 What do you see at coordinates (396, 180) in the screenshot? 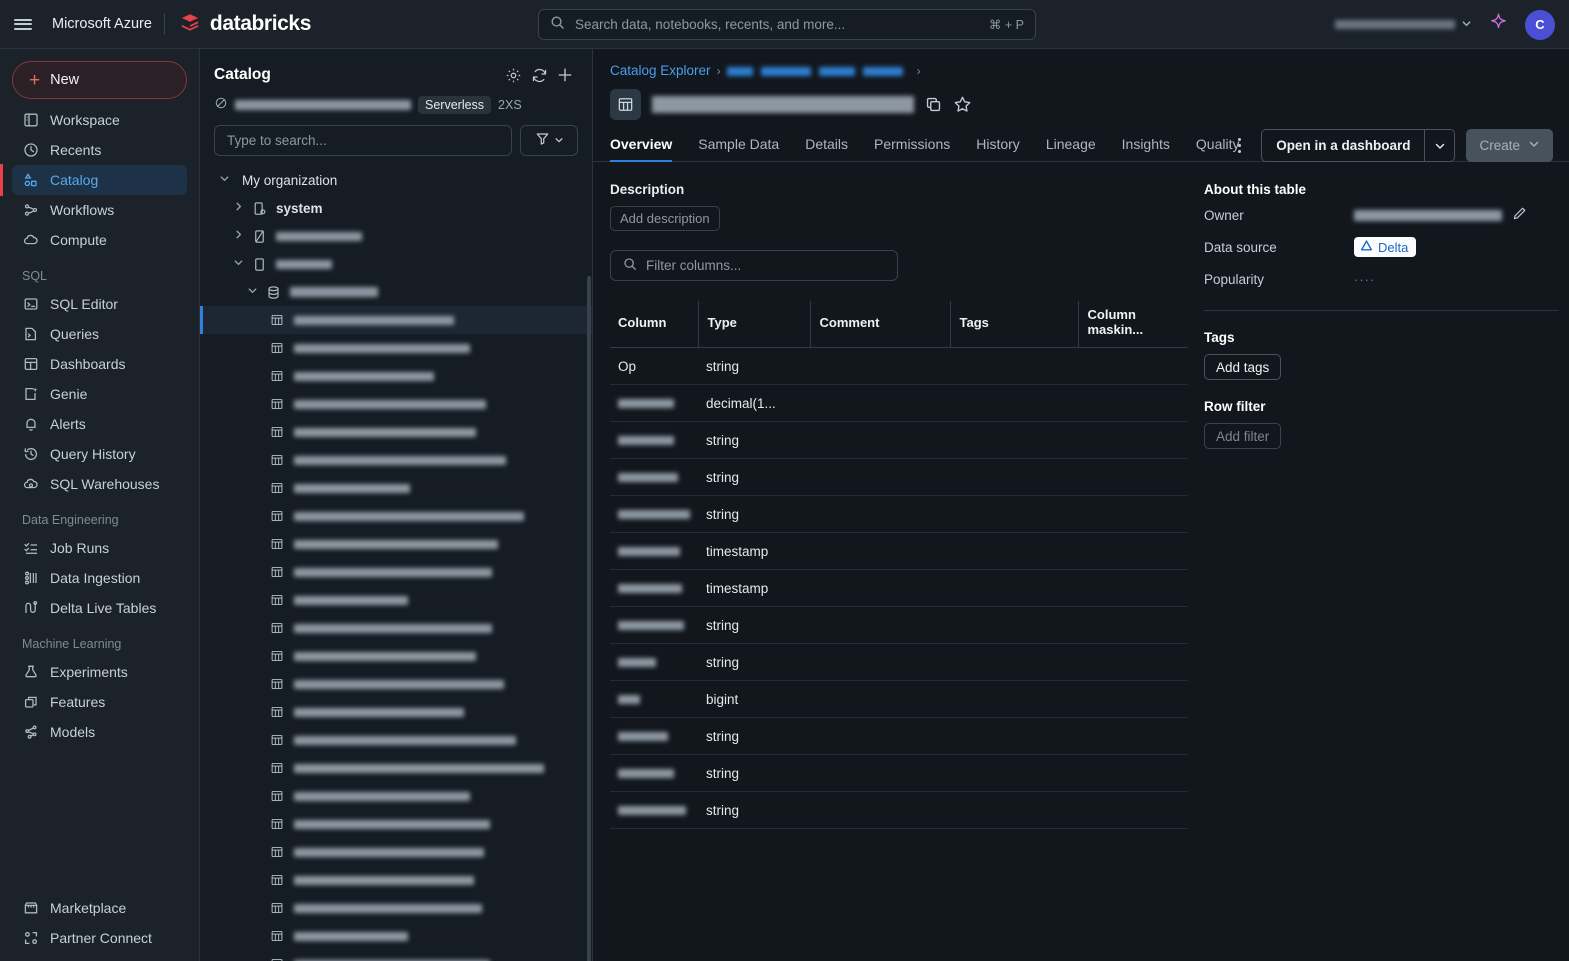
I see `tree-root-my-organization: My organization` at bounding box center [396, 180].